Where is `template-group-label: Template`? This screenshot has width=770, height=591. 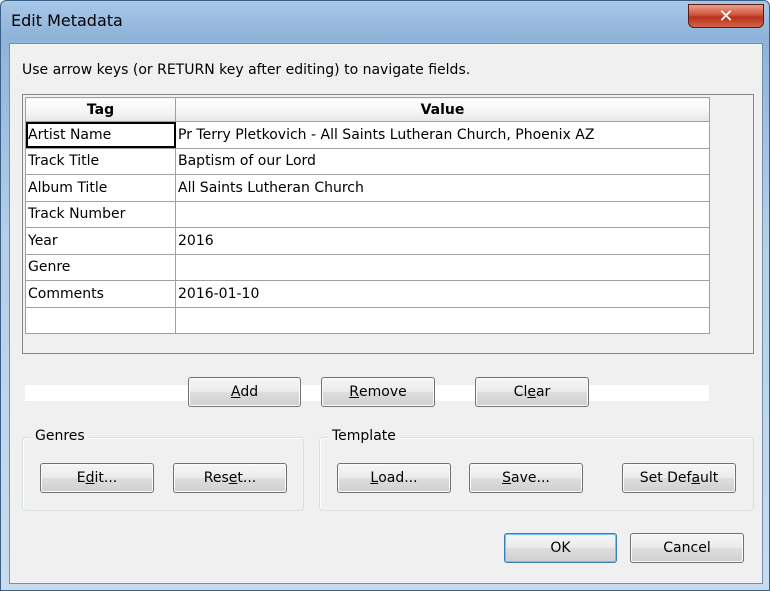
template-group-label: Template is located at coordinates (364, 436).